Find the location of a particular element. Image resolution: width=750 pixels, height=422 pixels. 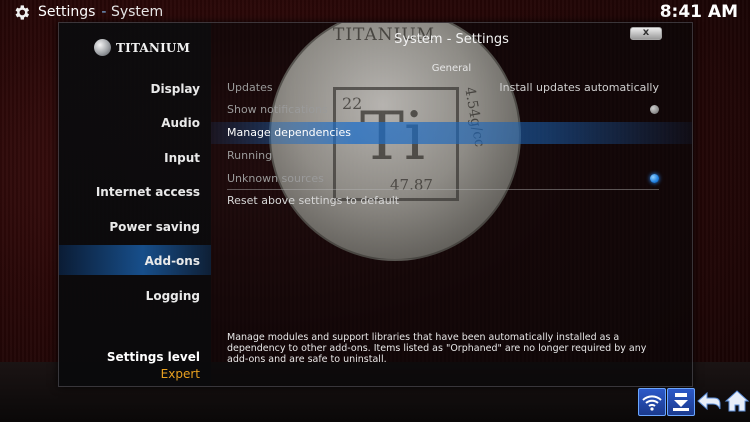

sidebar-item-audio: Audio is located at coordinates (130, 123).